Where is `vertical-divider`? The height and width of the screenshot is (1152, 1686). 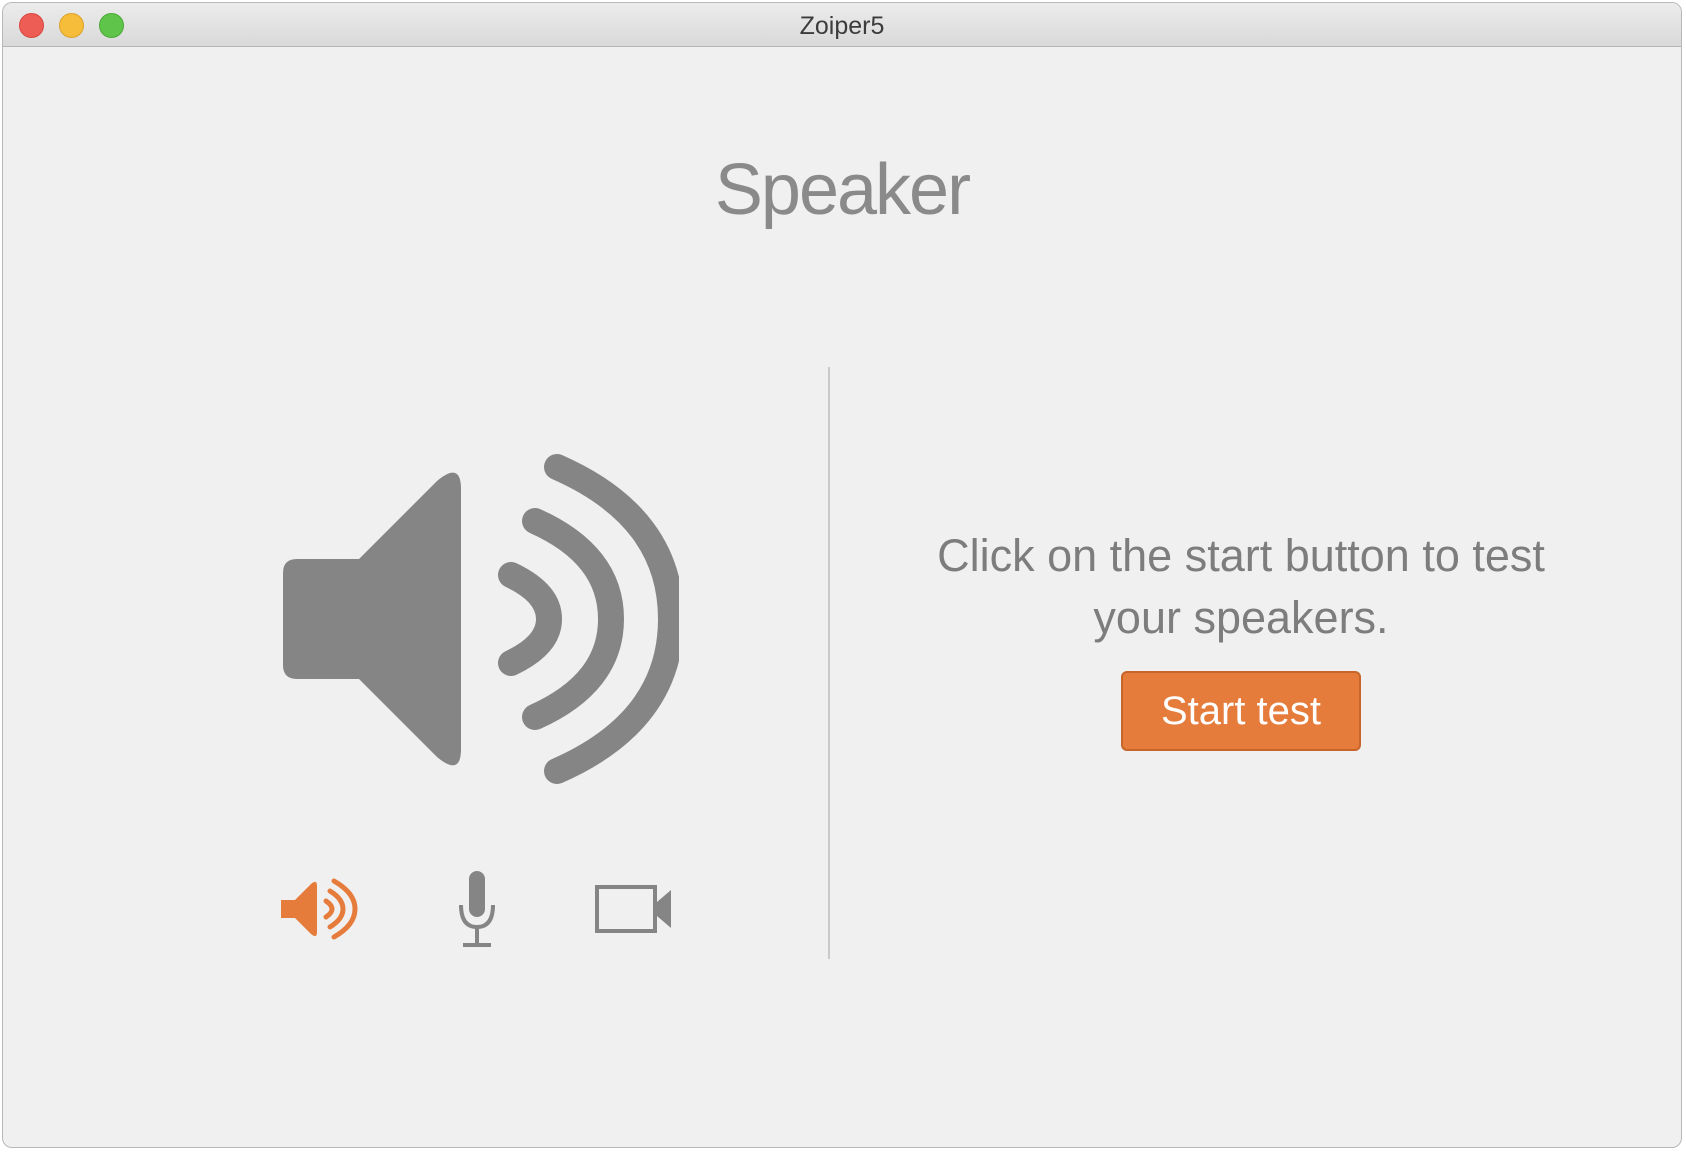 vertical-divider is located at coordinates (829, 663).